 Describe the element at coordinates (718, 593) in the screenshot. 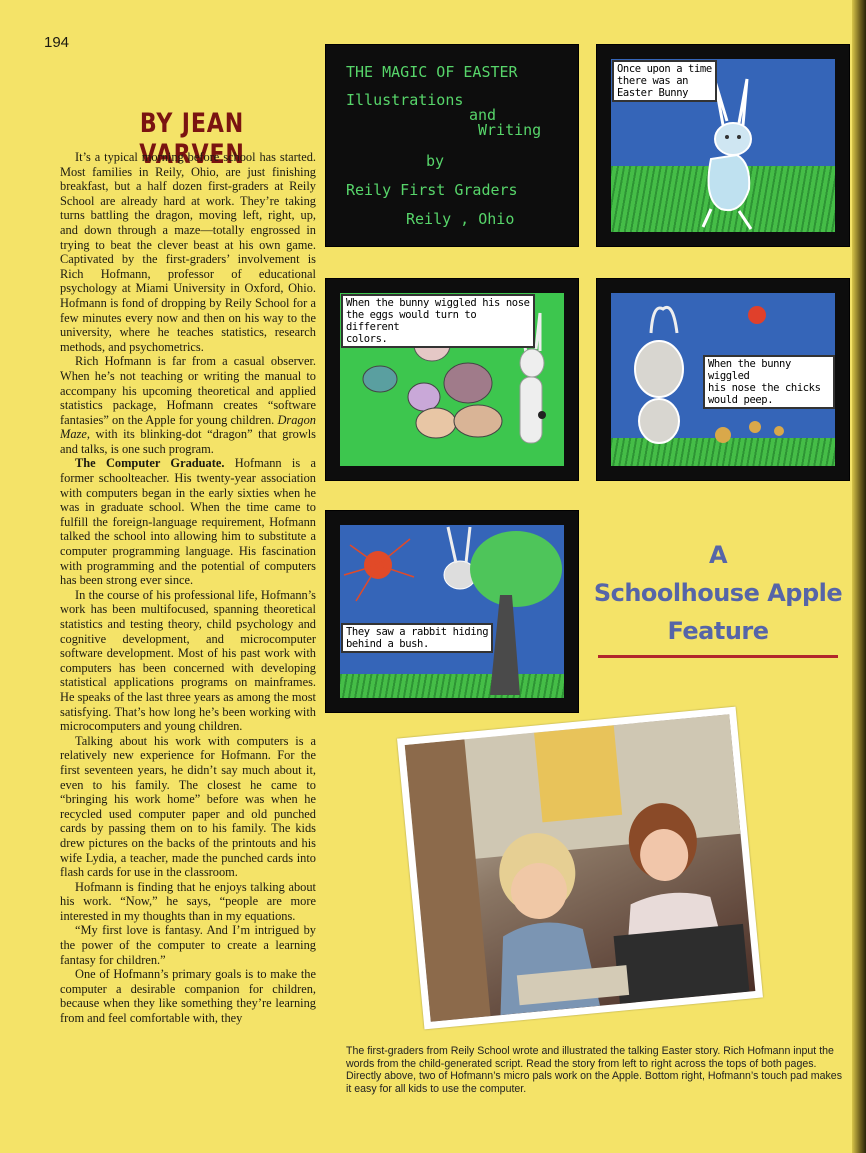

I see `feature-heading: A Schoolhouse Apple Feature` at that location.